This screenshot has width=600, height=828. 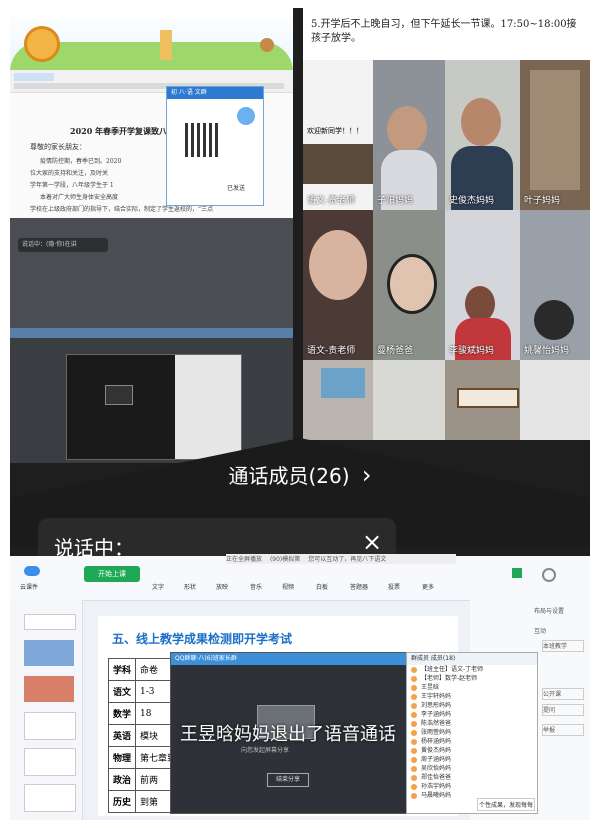 What do you see at coordinates (69, 173) in the screenshot?
I see `doc-line-2: 位大家的支持和关注，及时关` at bounding box center [69, 173].